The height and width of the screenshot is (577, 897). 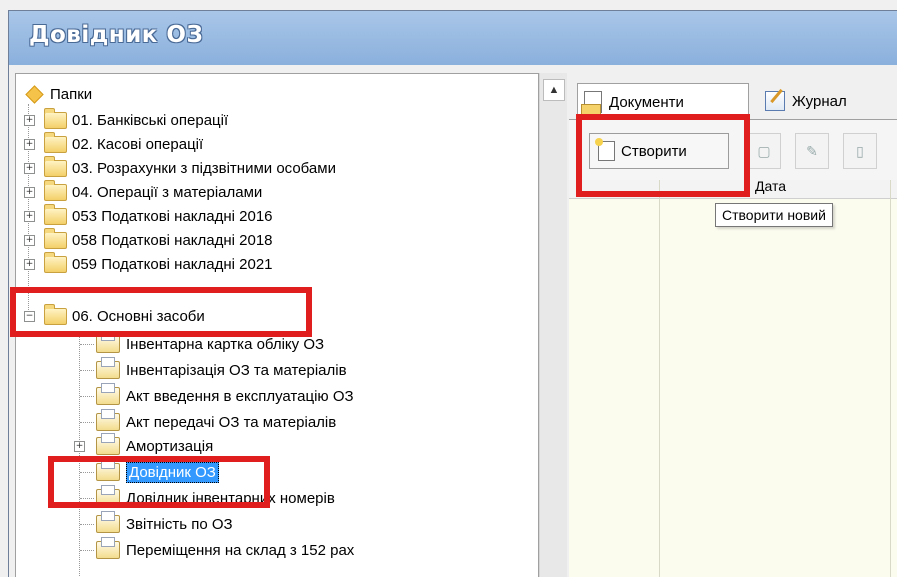 I want to click on tree-root: Папки, so click(x=58, y=94).